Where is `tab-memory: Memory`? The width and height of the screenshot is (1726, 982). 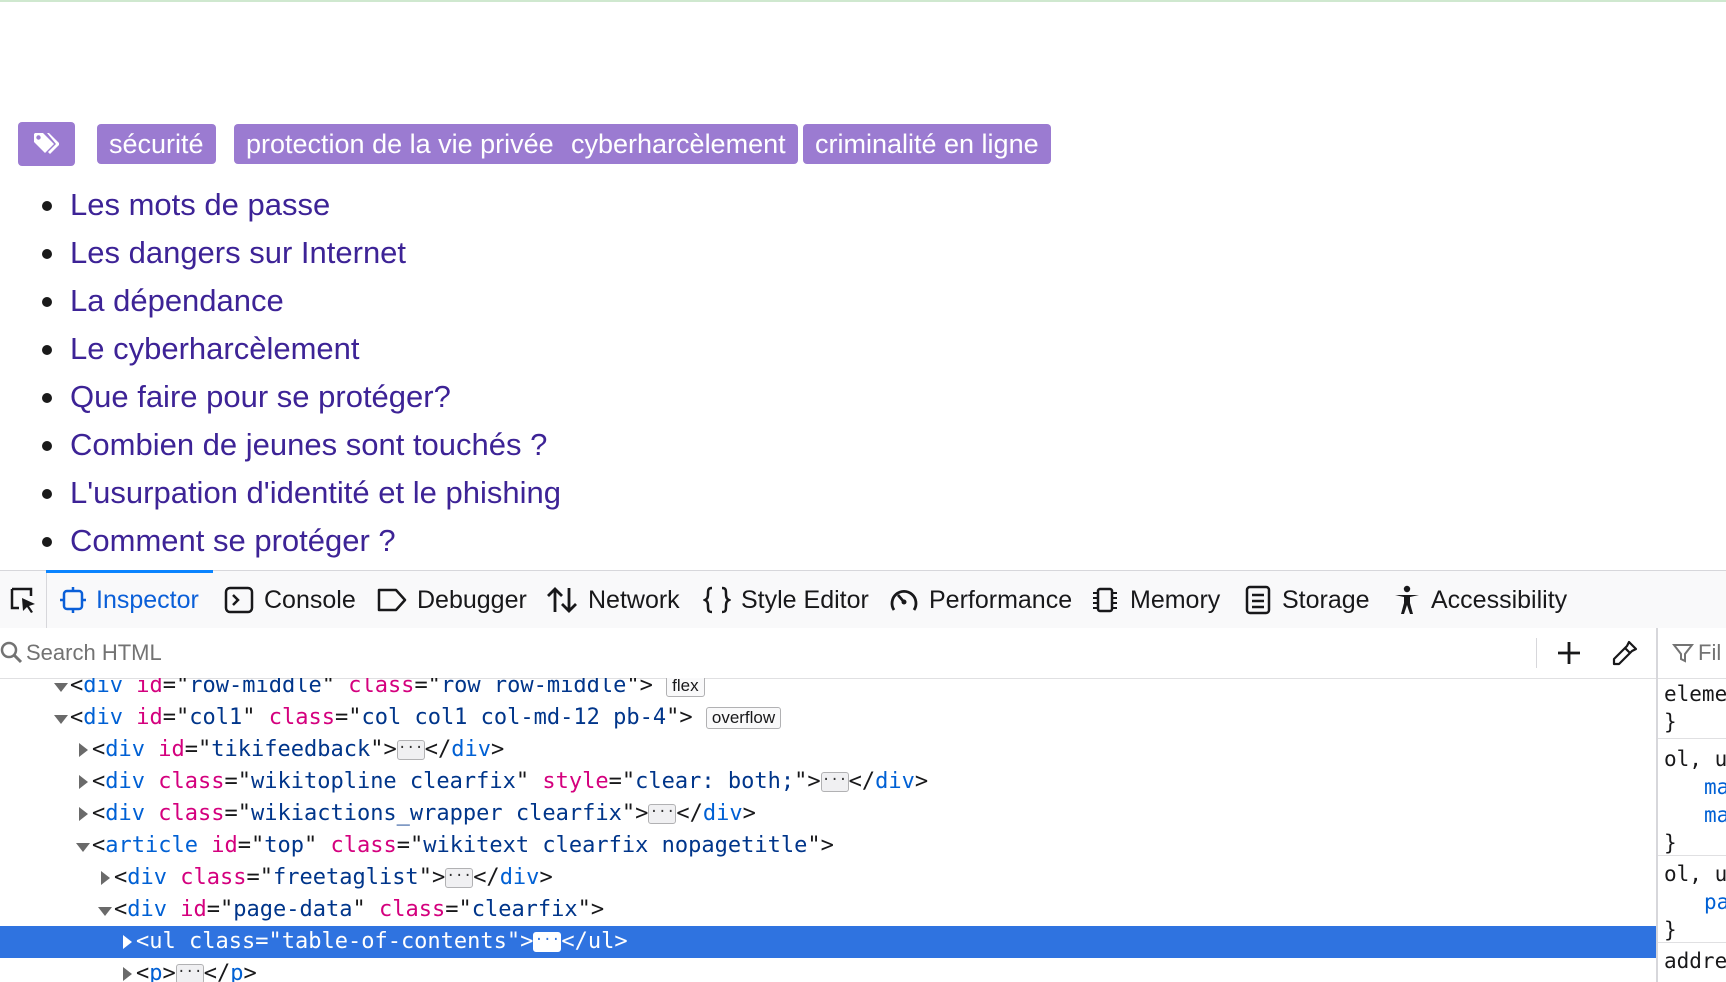 tab-memory: Memory is located at coordinates (1155, 600).